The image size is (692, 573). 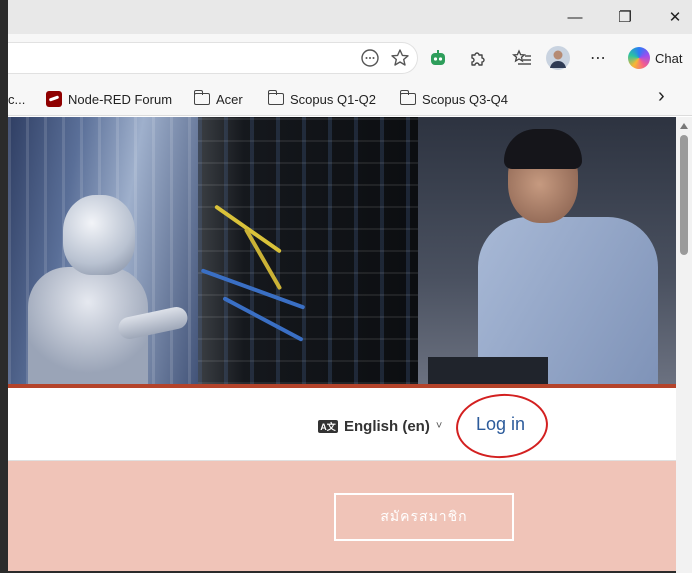 What do you see at coordinates (229, 99) in the screenshot?
I see `bookmark-label: Acer` at bounding box center [229, 99].